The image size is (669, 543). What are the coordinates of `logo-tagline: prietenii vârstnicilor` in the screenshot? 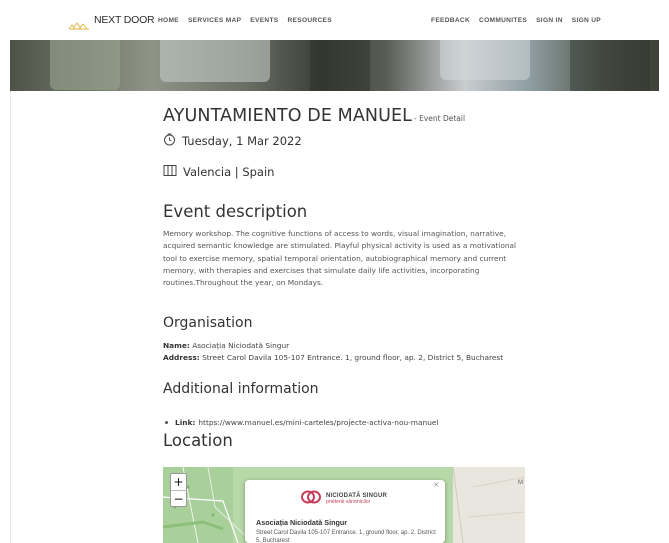 It's located at (348, 501).